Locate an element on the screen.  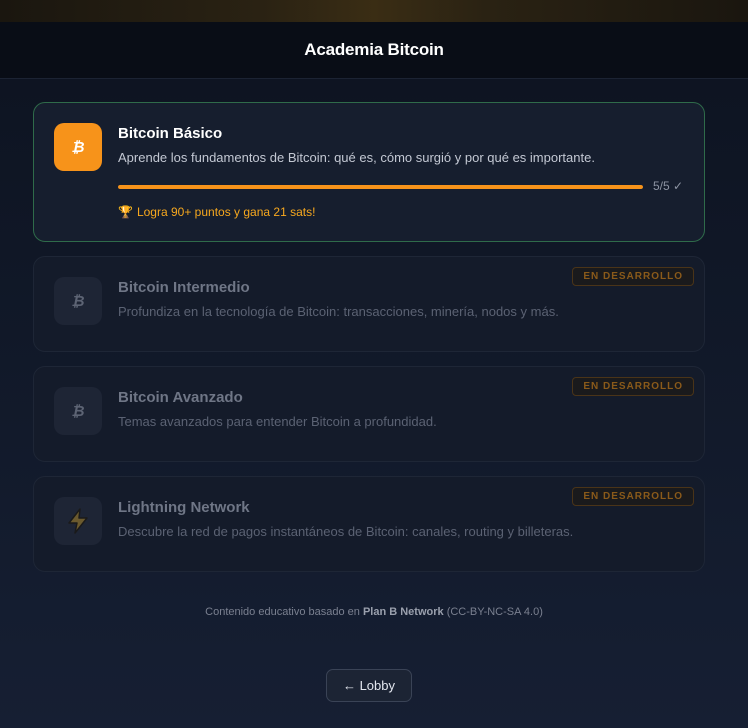
page-title: Academia Bitcoin is located at coordinates (374, 49).